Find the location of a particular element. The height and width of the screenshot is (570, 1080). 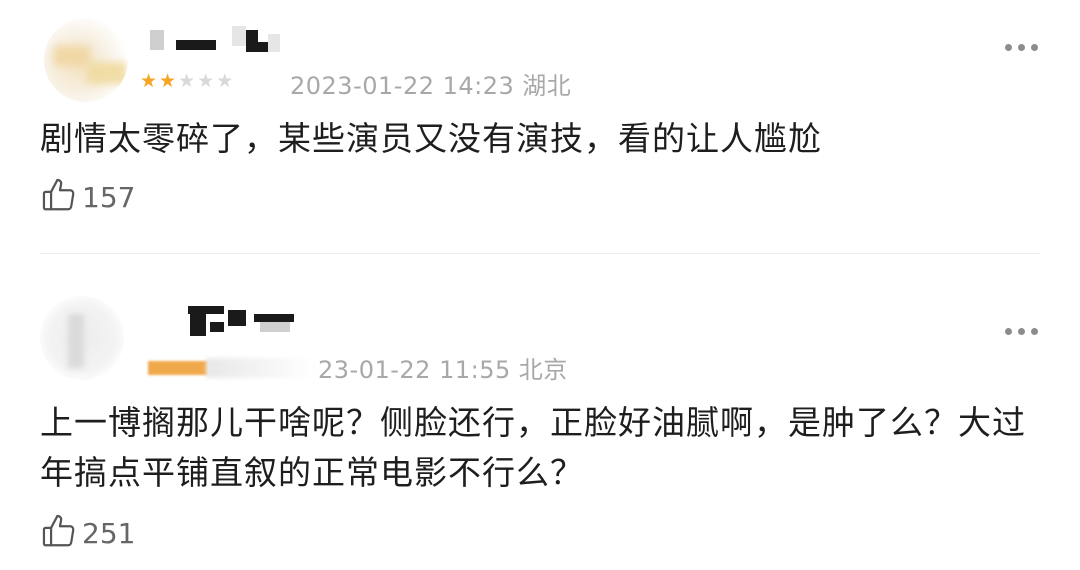

divider is located at coordinates (540, 253).